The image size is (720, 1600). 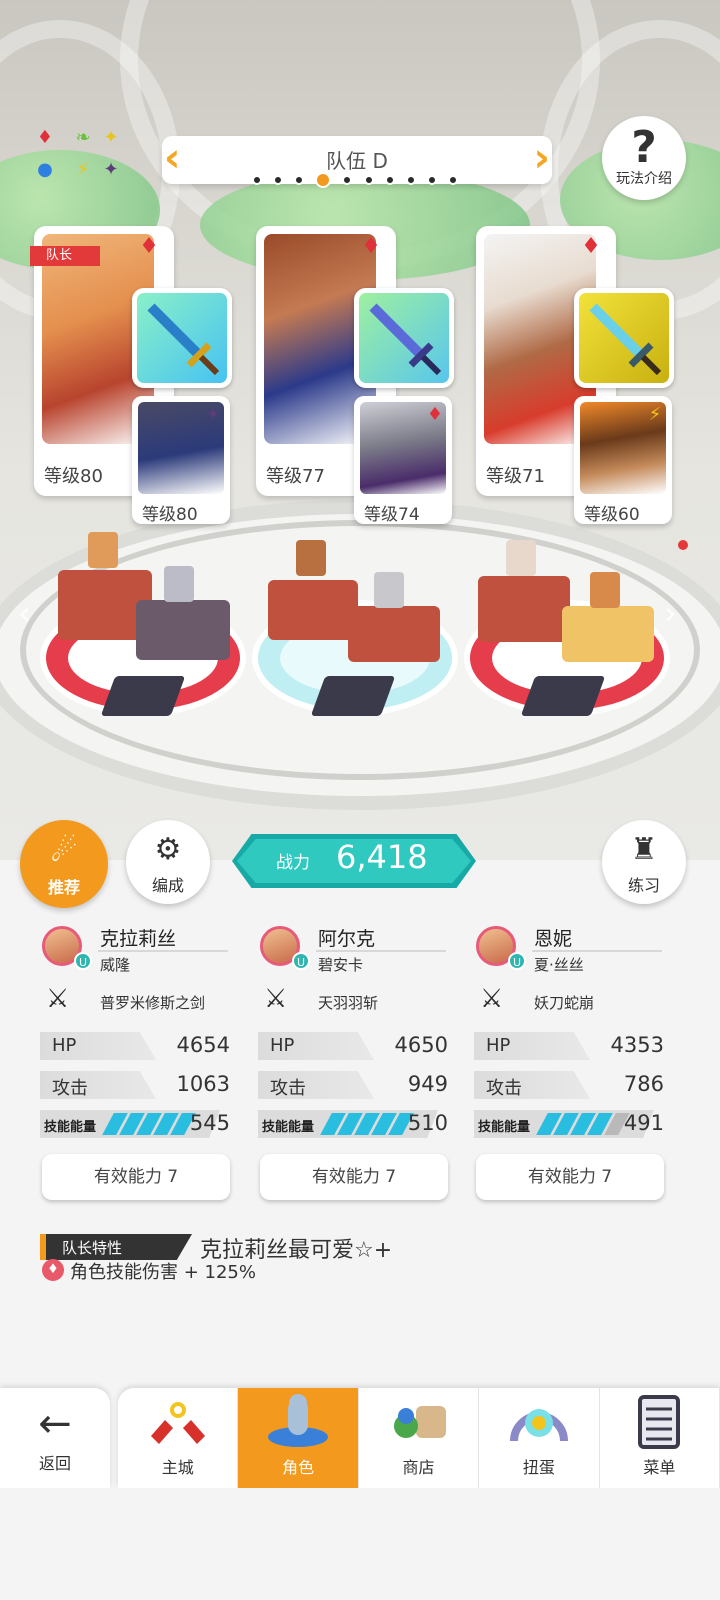 What do you see at coordinates (538, 1467) in the screenshot?
I see `tab-label: 扭蛋` at bounding box center [538, 1467].